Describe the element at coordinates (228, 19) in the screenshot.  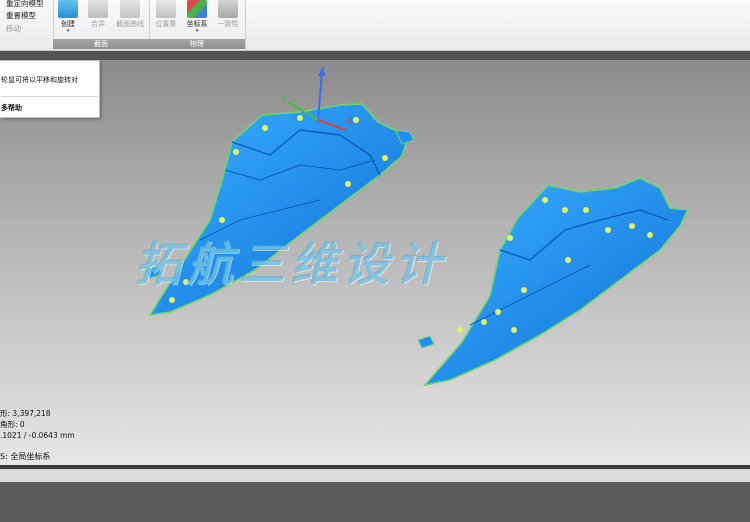
I see `consistency-button: 一致性` at that location.